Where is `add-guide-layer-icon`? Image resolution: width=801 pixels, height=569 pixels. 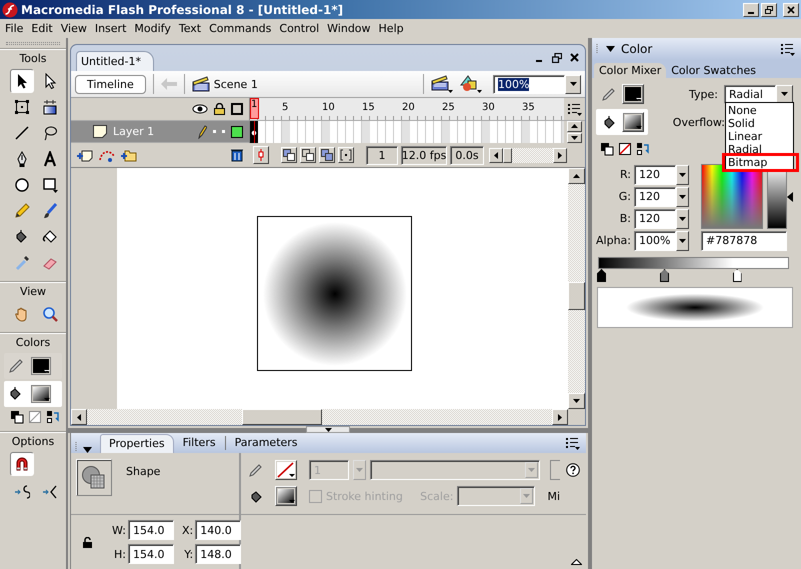
add-guide-layer-icon is located at coordinates (107, 155).